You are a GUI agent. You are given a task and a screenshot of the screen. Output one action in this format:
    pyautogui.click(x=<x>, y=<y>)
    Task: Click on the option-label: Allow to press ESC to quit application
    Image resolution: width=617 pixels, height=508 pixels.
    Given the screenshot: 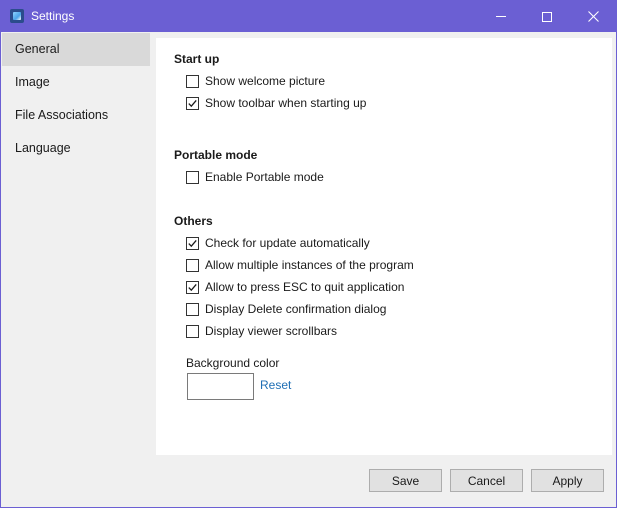 What is the action you would take?
    pyautogui.click(x=305, y=287)
    